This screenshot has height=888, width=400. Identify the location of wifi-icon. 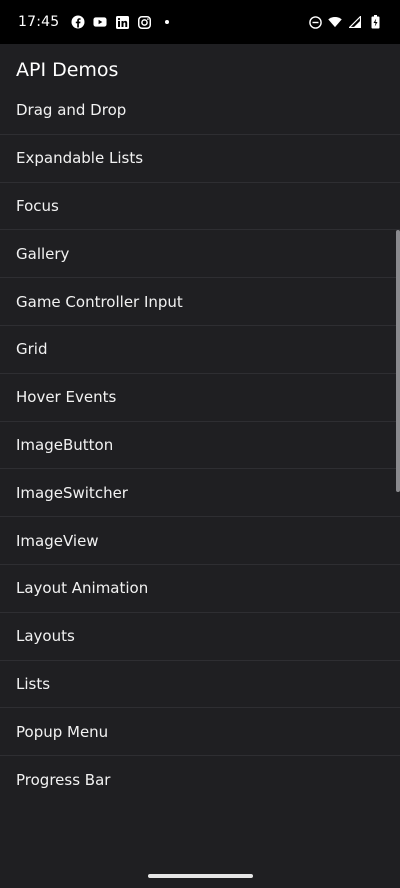
(335, 22).